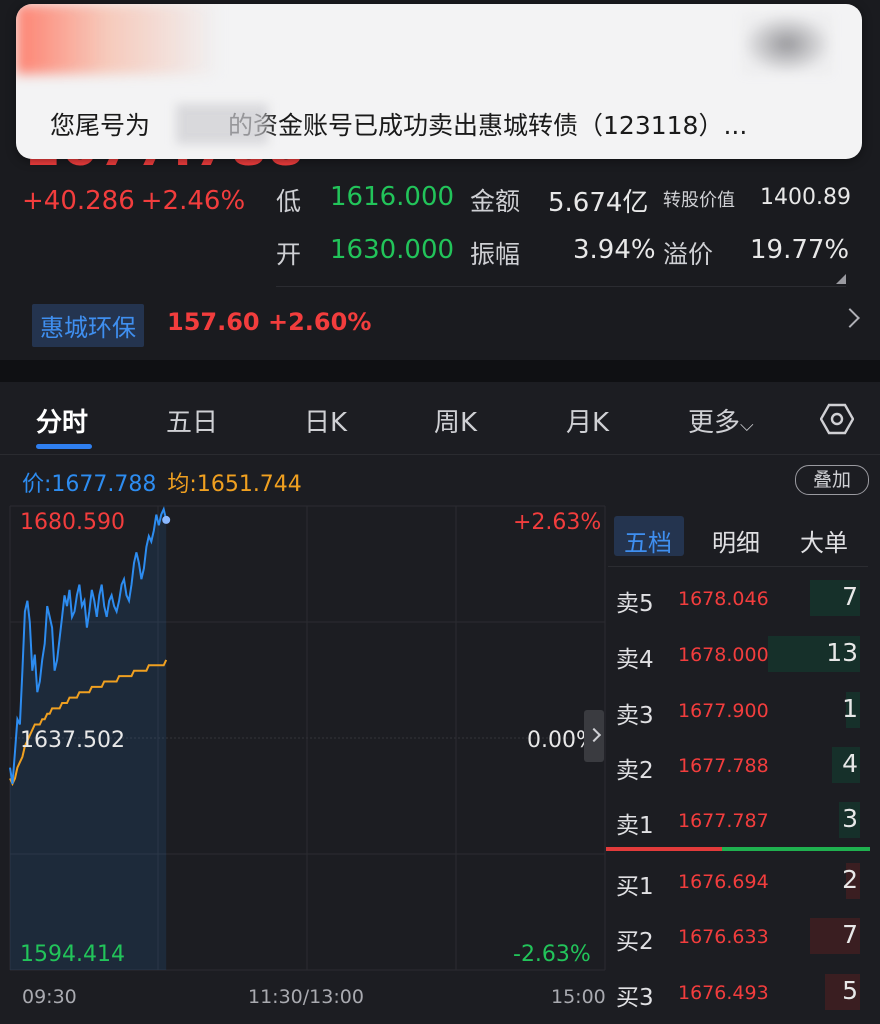 This screenshot has width=880, height=1024. What do you see at coordinates (800, 250) in the screenshot?
I see `premium-value: 19.77%` at bounding box center [800, 250].